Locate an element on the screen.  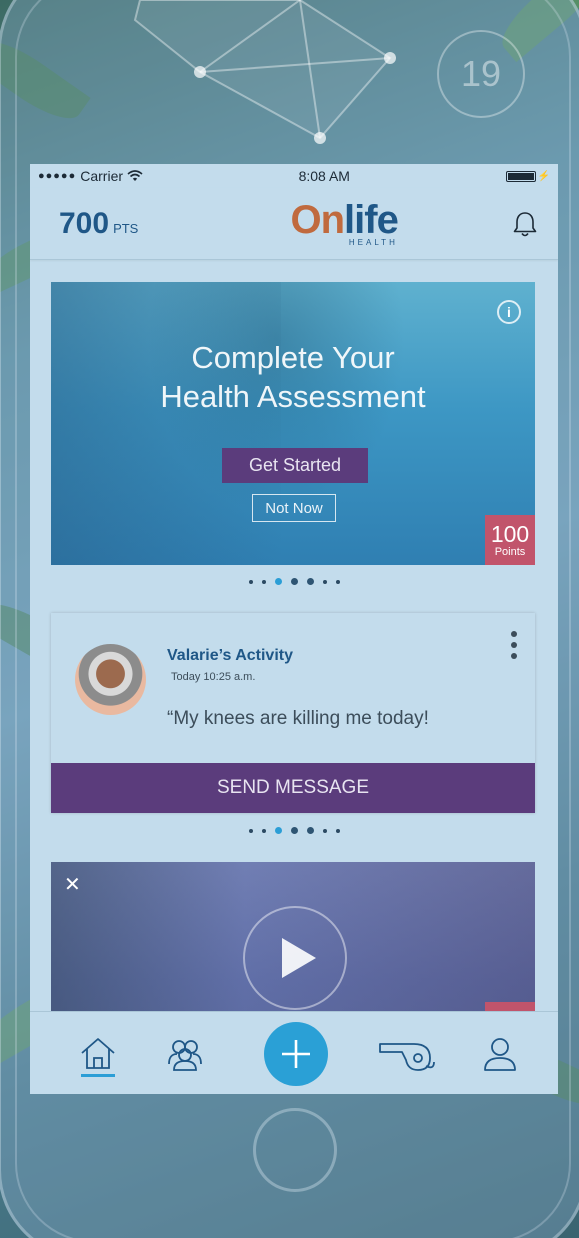
avatar is located at coordinates (110, 679).